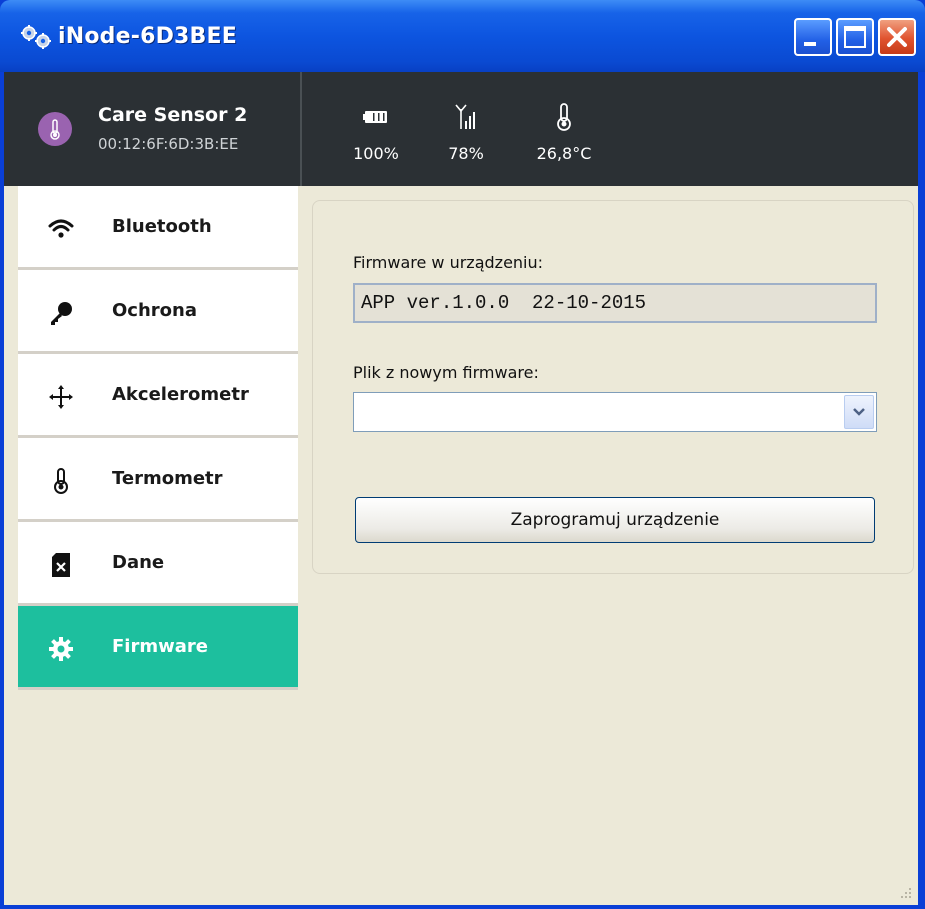  I want to click on move-arrows-icon, so click(61, 397).